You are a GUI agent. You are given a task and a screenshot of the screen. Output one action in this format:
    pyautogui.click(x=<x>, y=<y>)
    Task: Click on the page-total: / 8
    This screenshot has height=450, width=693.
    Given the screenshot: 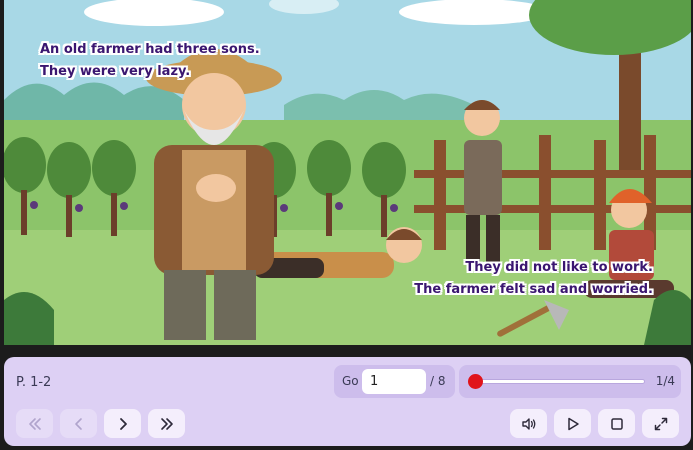 What is the action you would take?
    pyautogui.click(x=438, y=381)
    